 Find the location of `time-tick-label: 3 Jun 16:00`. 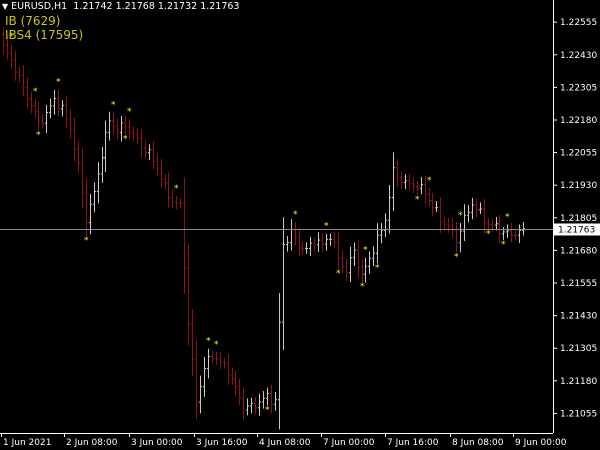

time-tick-label: 3 Jun 16:00 is located at coordinates (222, 443).